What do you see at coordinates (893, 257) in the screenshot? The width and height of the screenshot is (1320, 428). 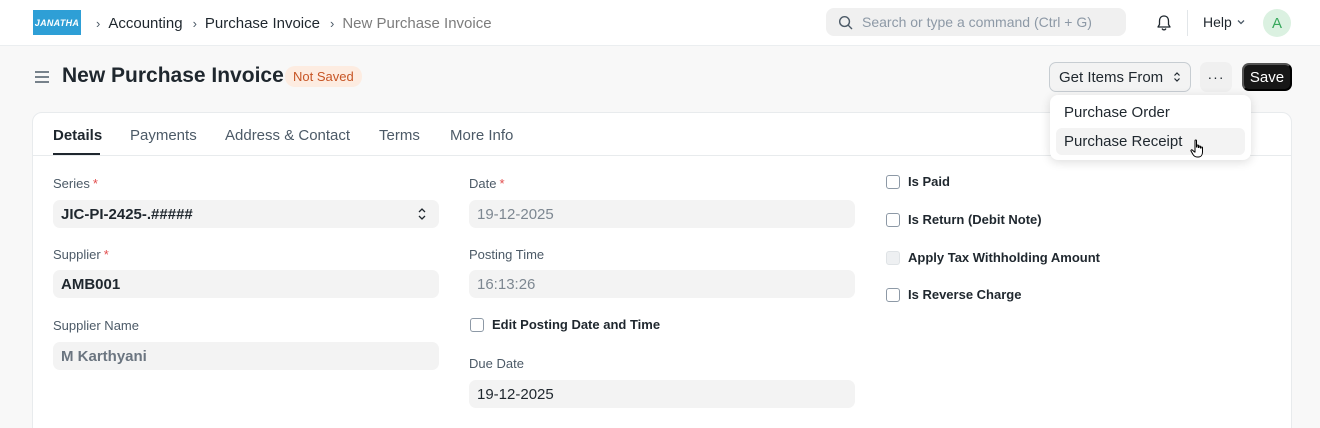 I see `apply-tax-checkbox` at bounding box center [893, 257].